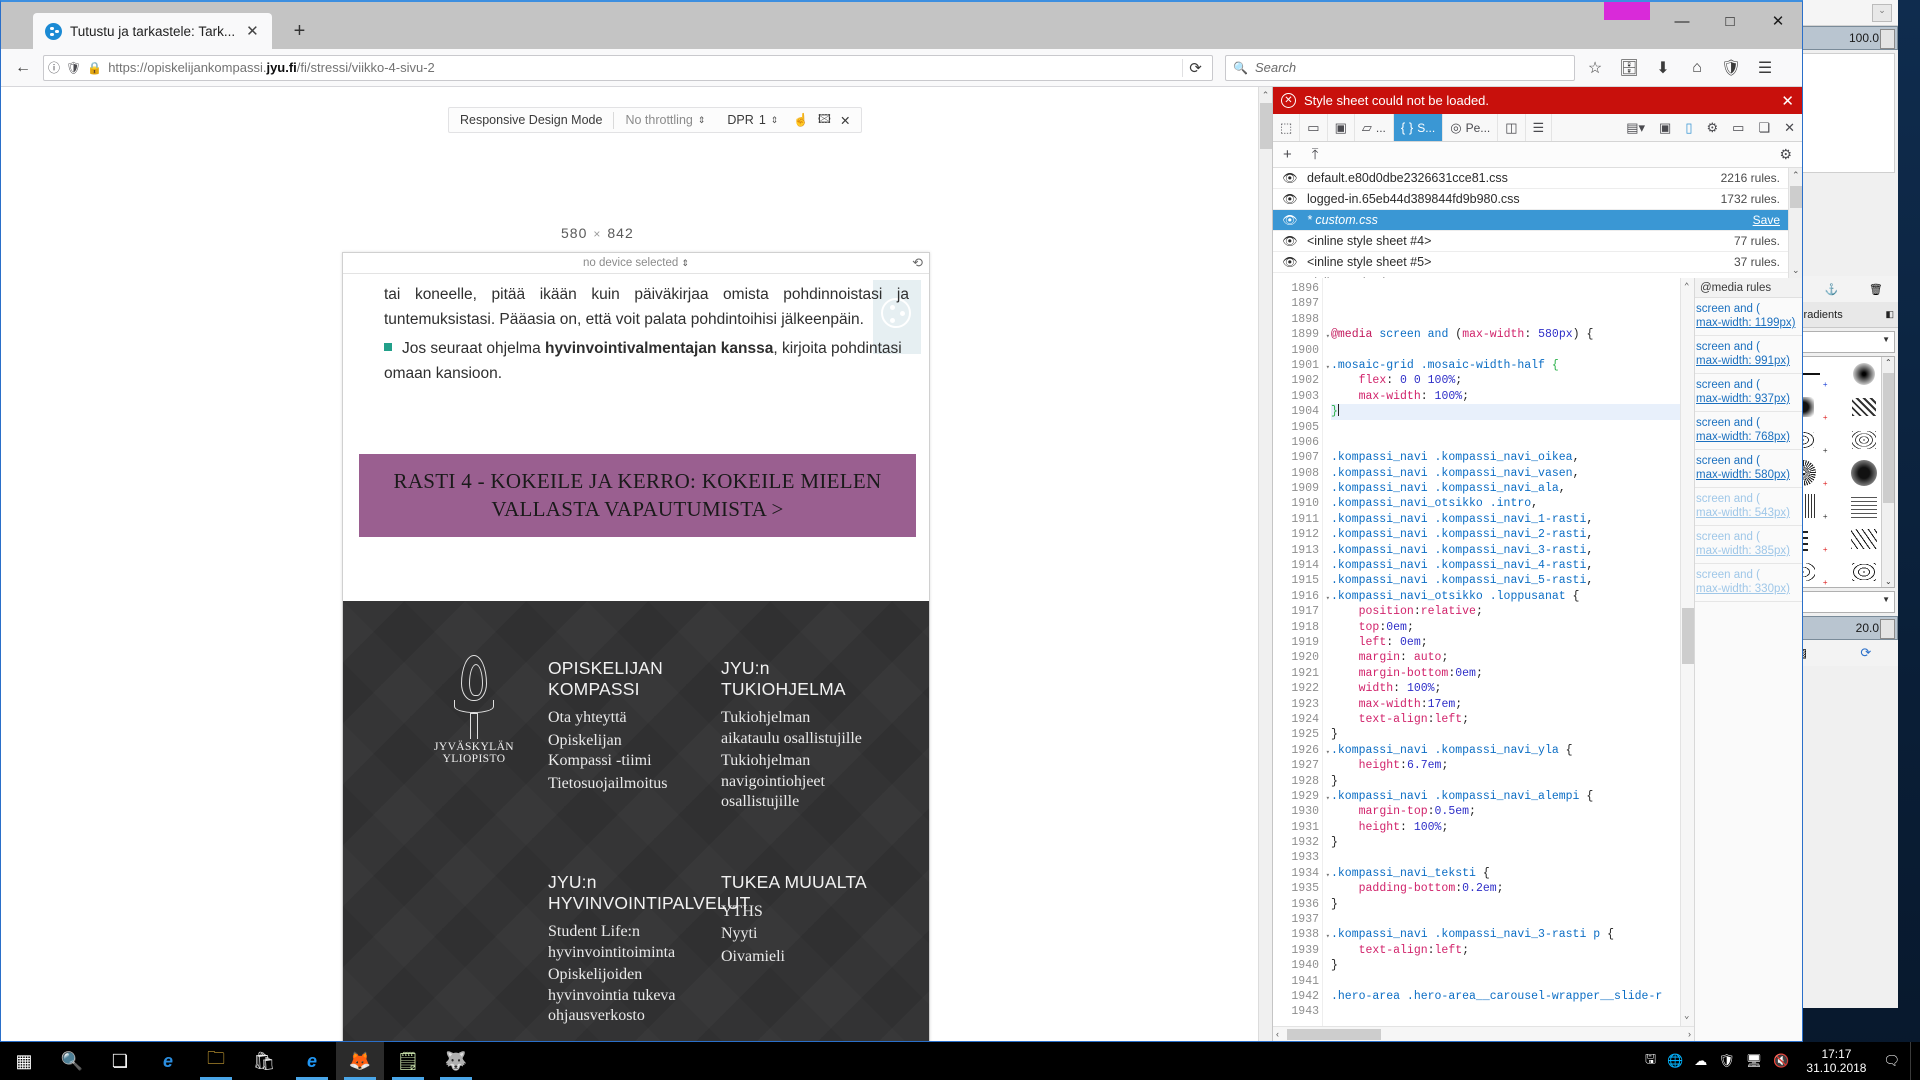 Image resolution: width=1920 pixels, height=1080 pixels. I want to click on tab-rdm-toggle: ▯, so click(1688, 127).